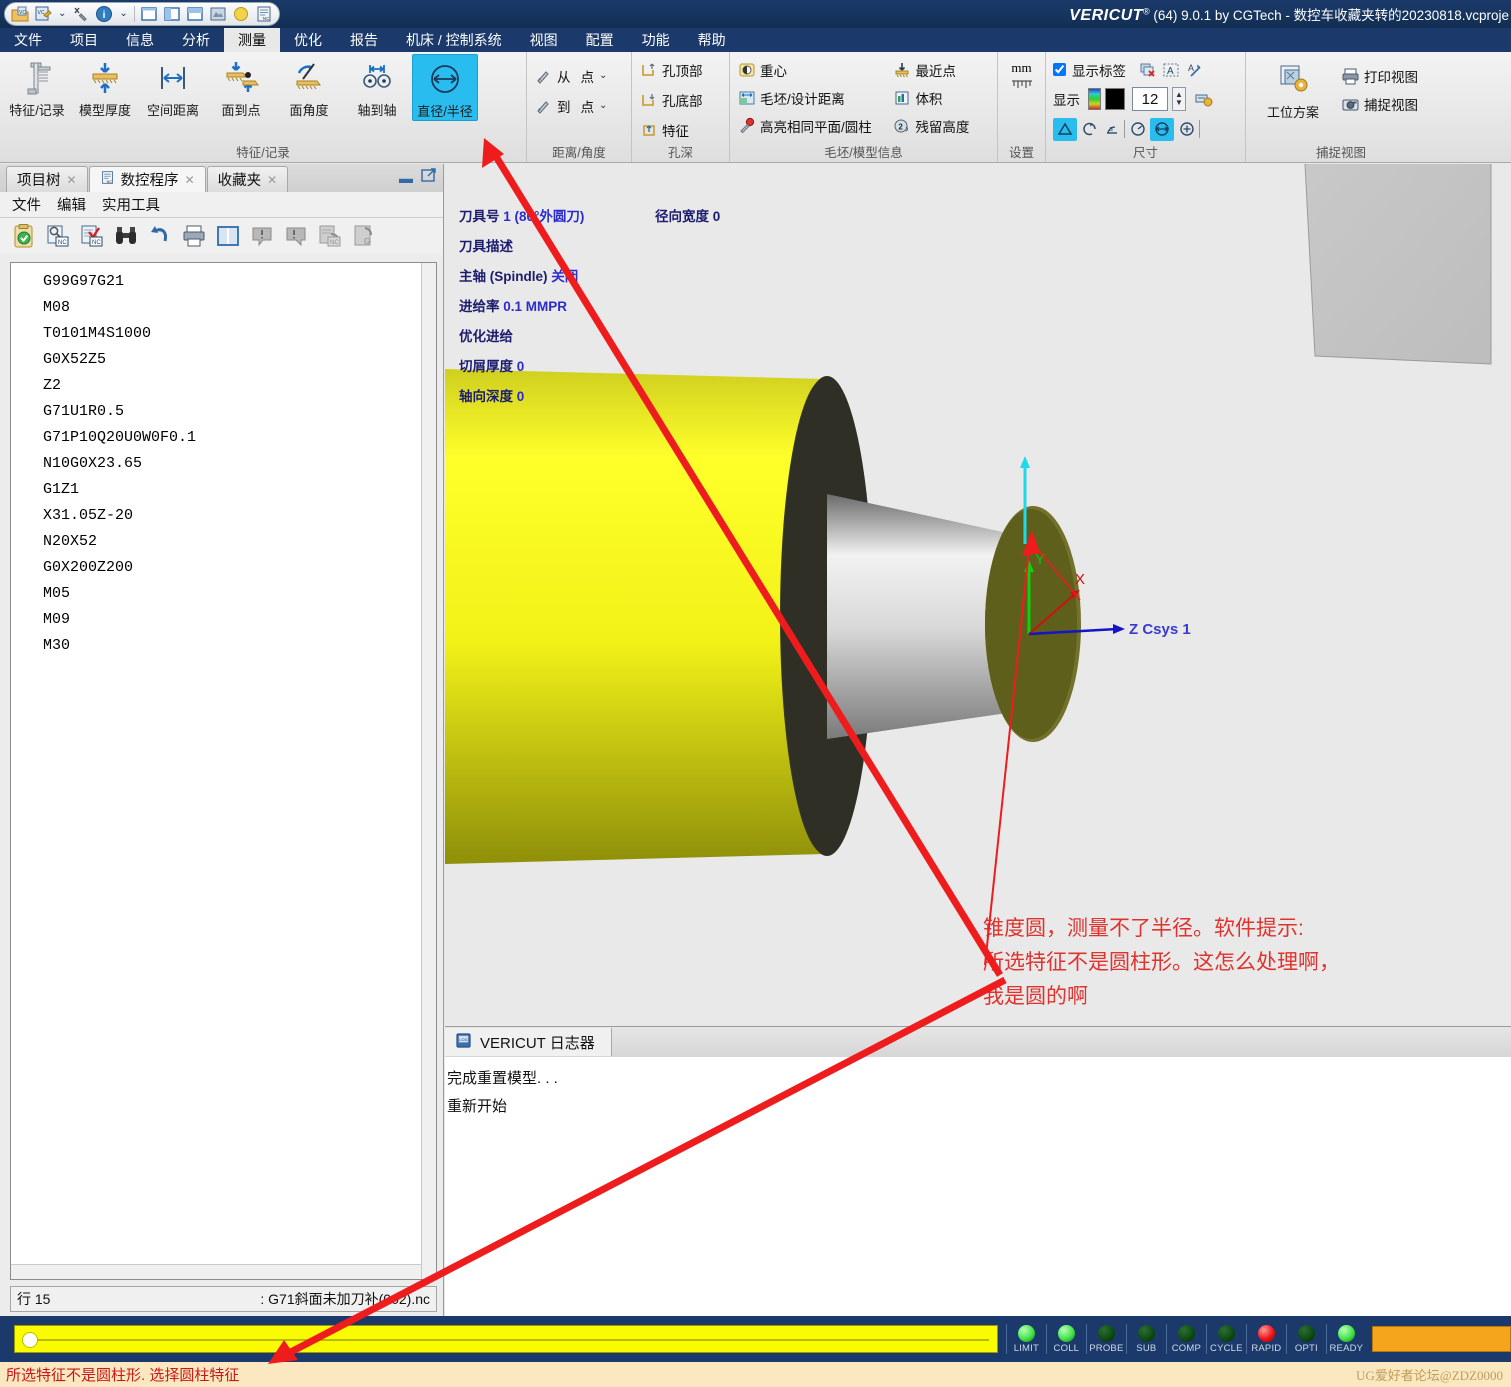  Describe the element at coordinates (978, 1089) in the screenshot. I see `log-body: 完成重置模型. . . 重新开始` at that location.